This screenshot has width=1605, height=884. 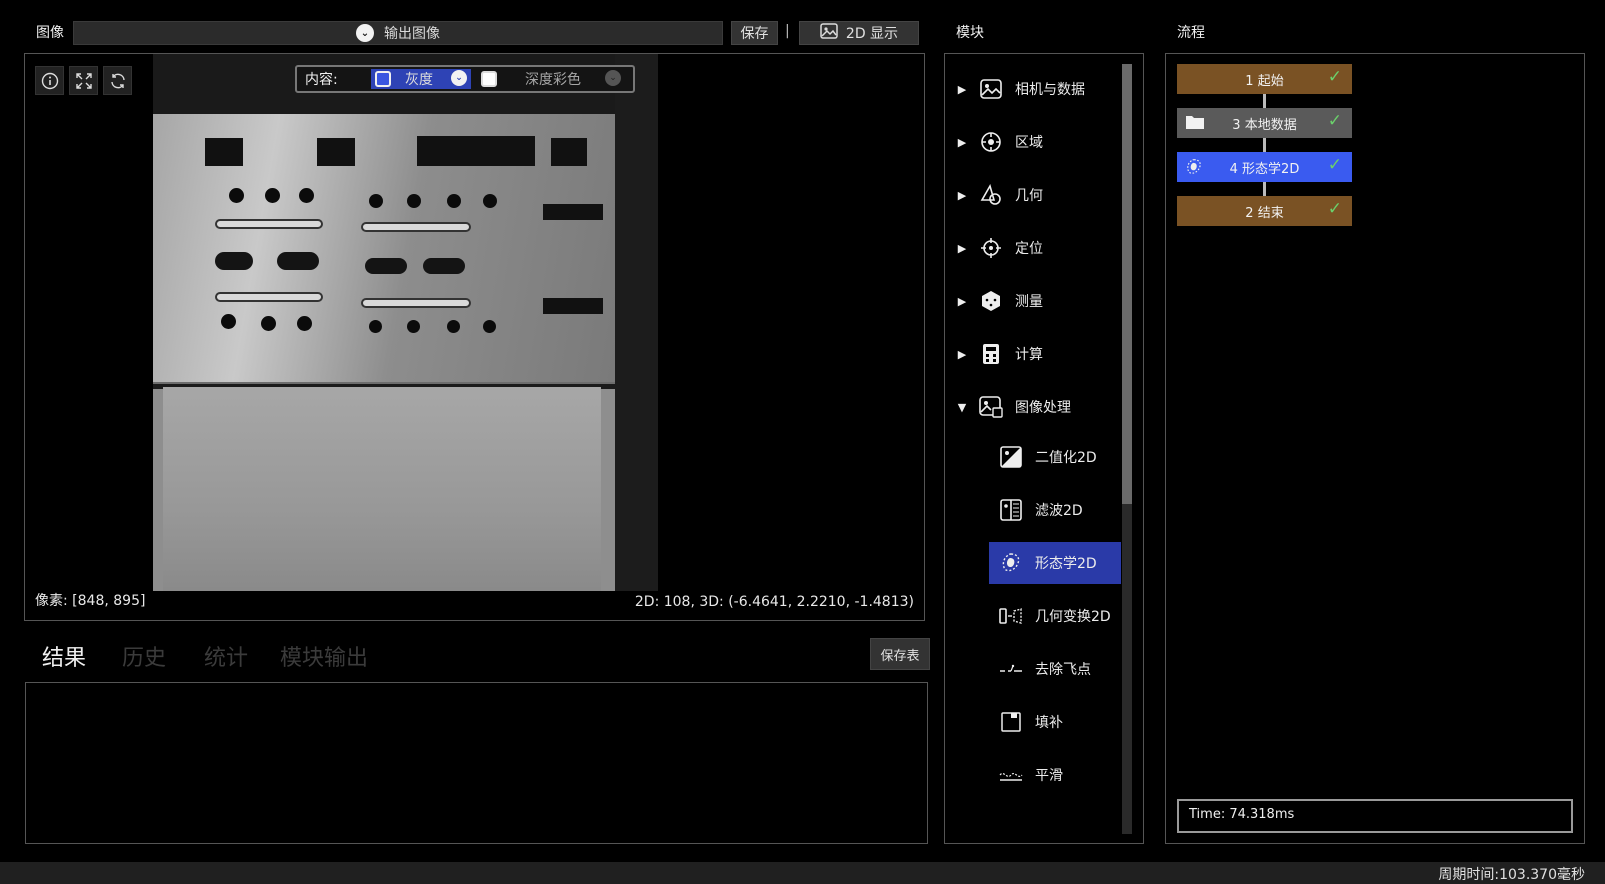 I want to click on module-filter-2d: 滤波2D, so click(x=1055, y=510).